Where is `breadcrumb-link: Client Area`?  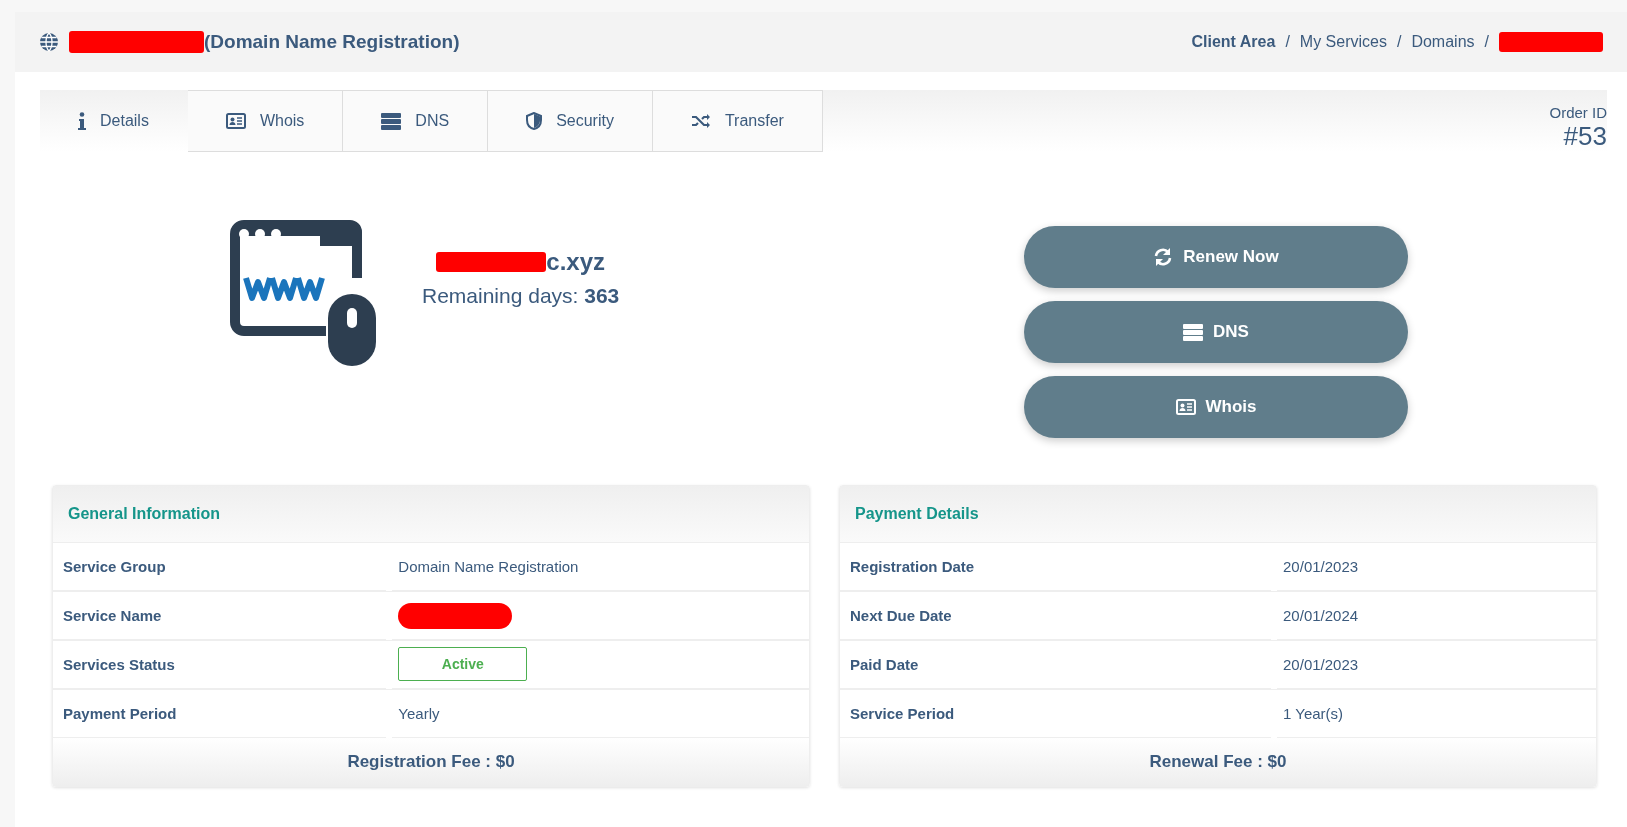
breadcrumb-link: Client Area is located at coordinates (1233, 42).